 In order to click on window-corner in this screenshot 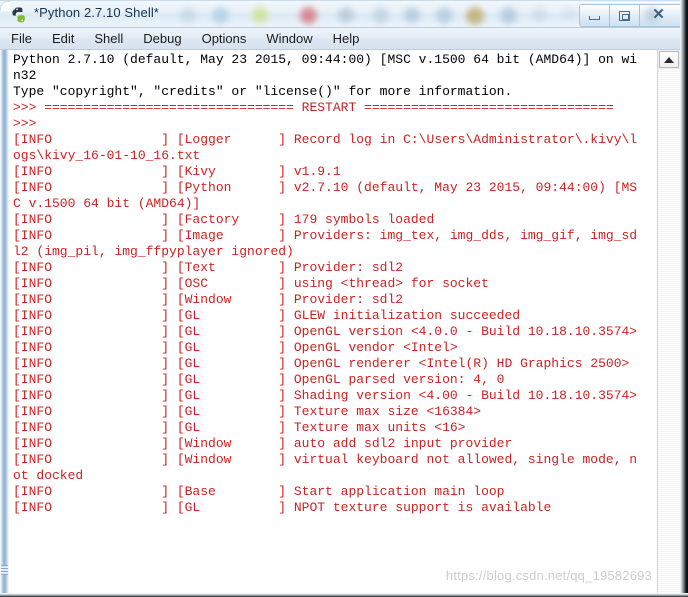, I will do `click(5, 6)`.